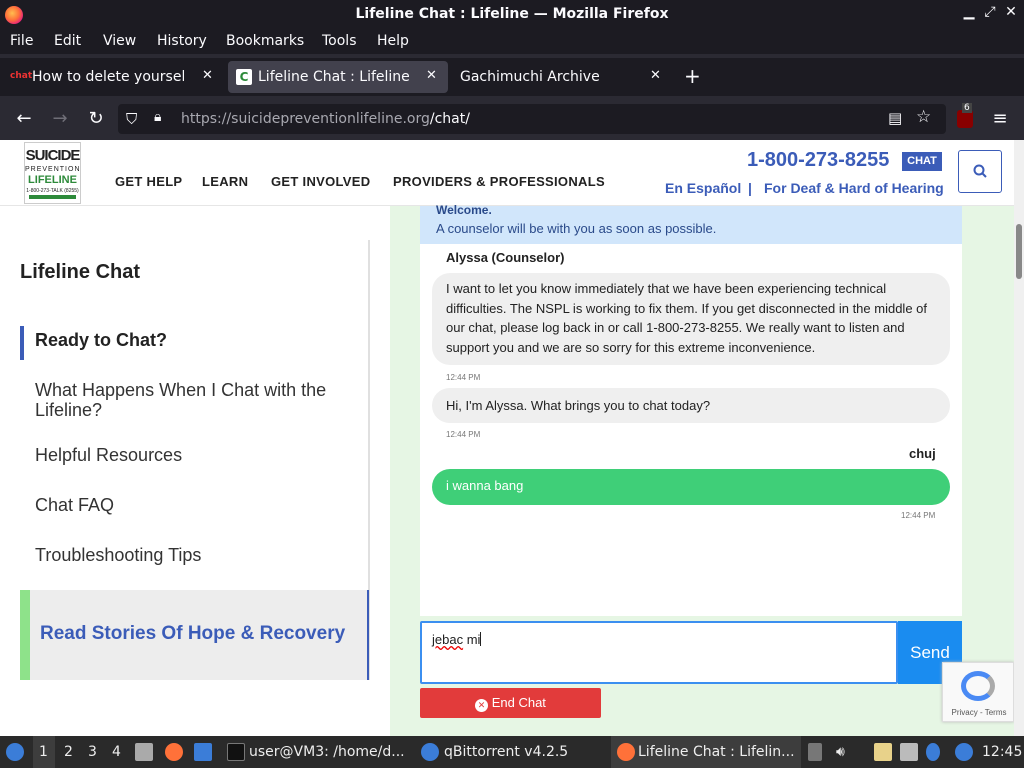 This screenshot has height=768, width=1024. Describe the element at coordinates (113, 77) in the screenshot. I see `tab-delete-yourself: chat How to delete yourself fr ✕` at that location.